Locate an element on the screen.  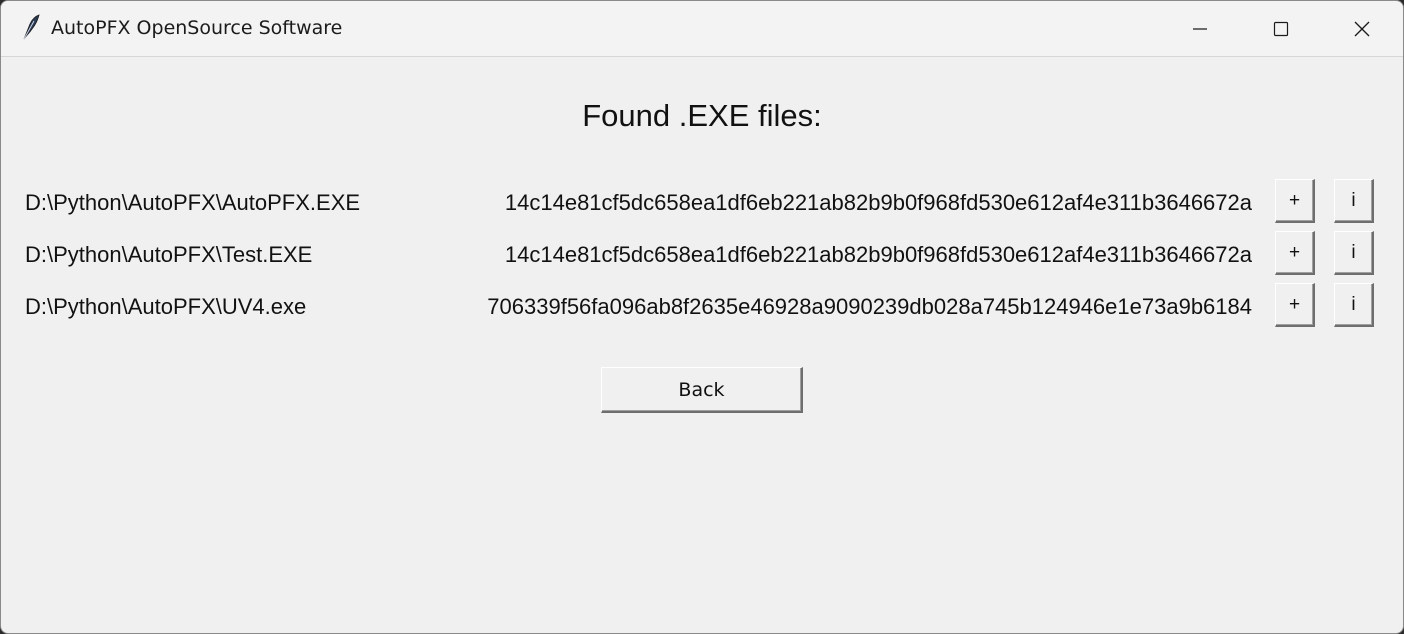
minimize-icon is located at coordinates (1200, 29).